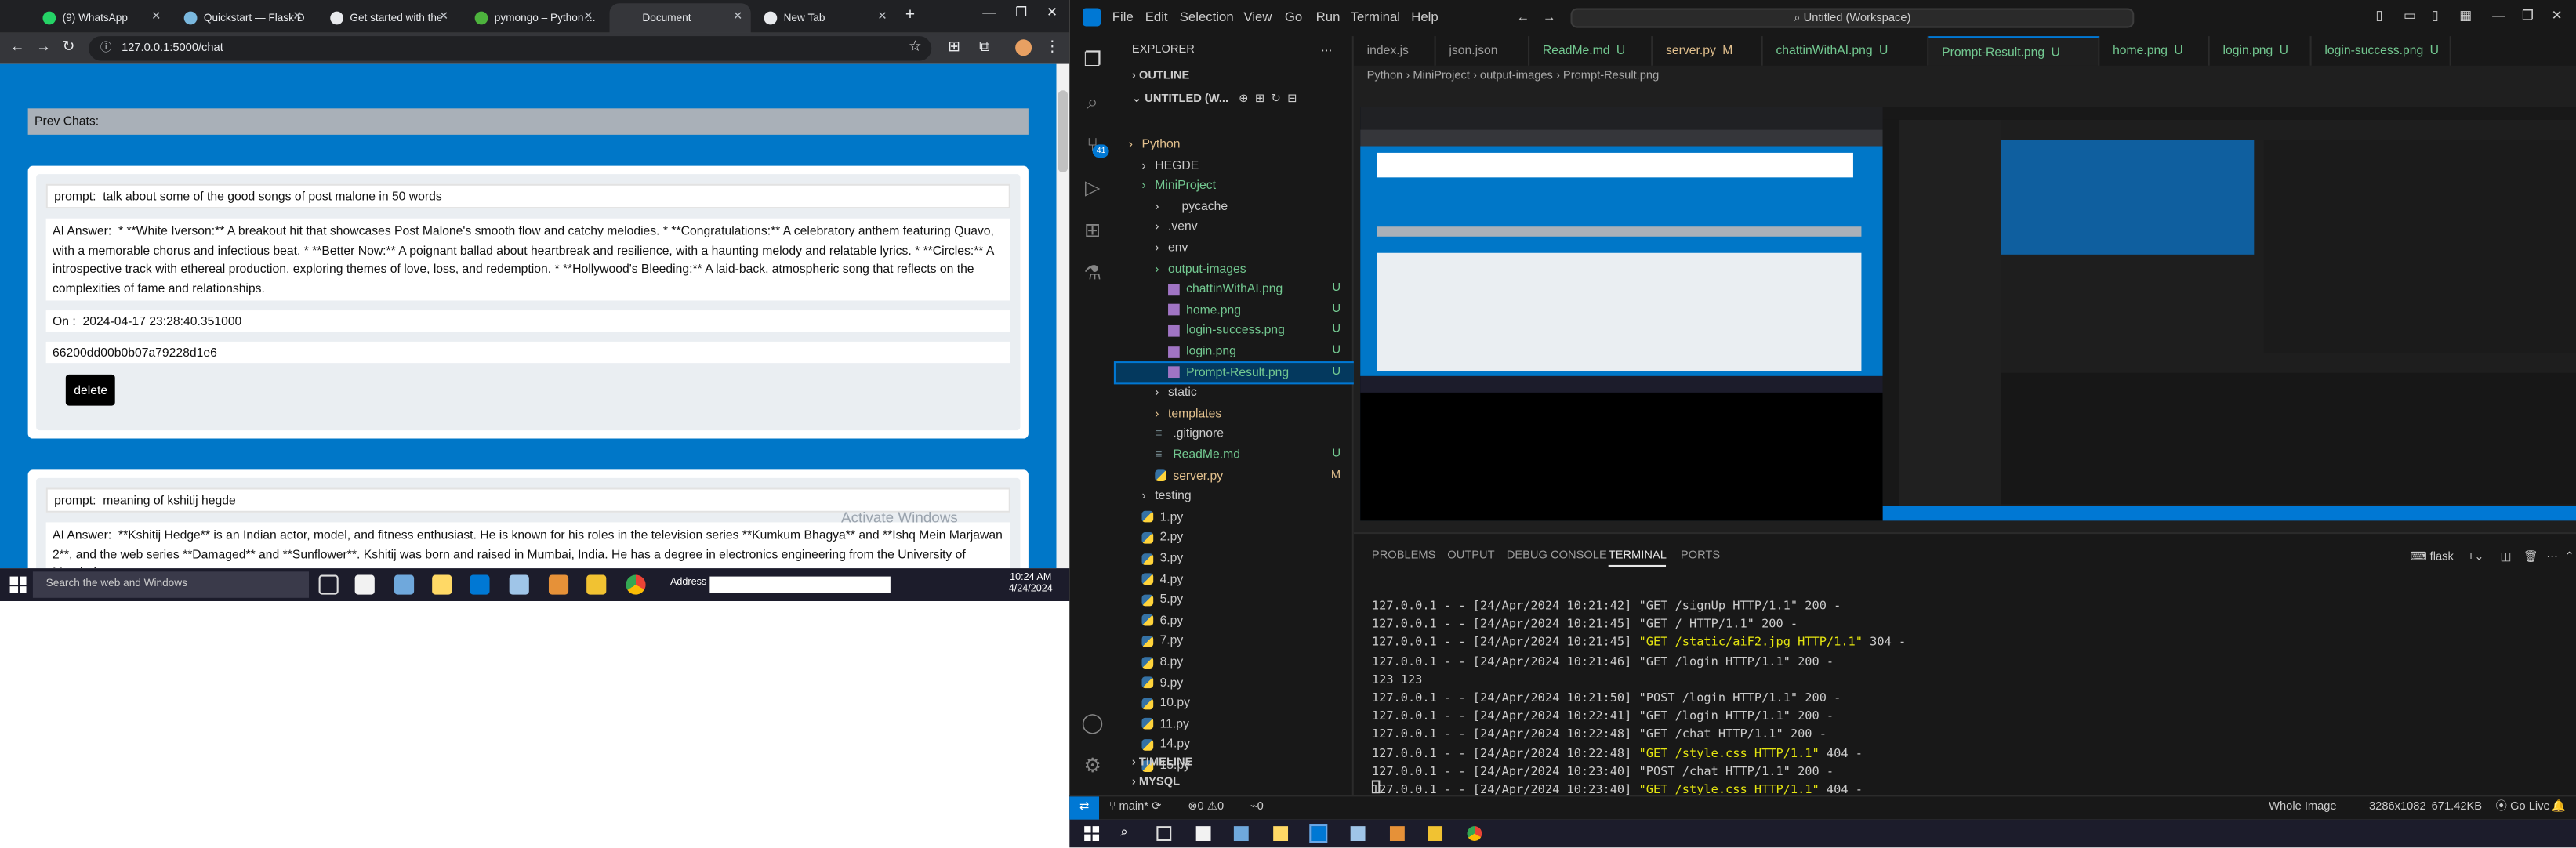 This screenshot has width=2576, height=848. I want to click on browser-tab-get-started: Get started with the ✕, so click(389, 18).